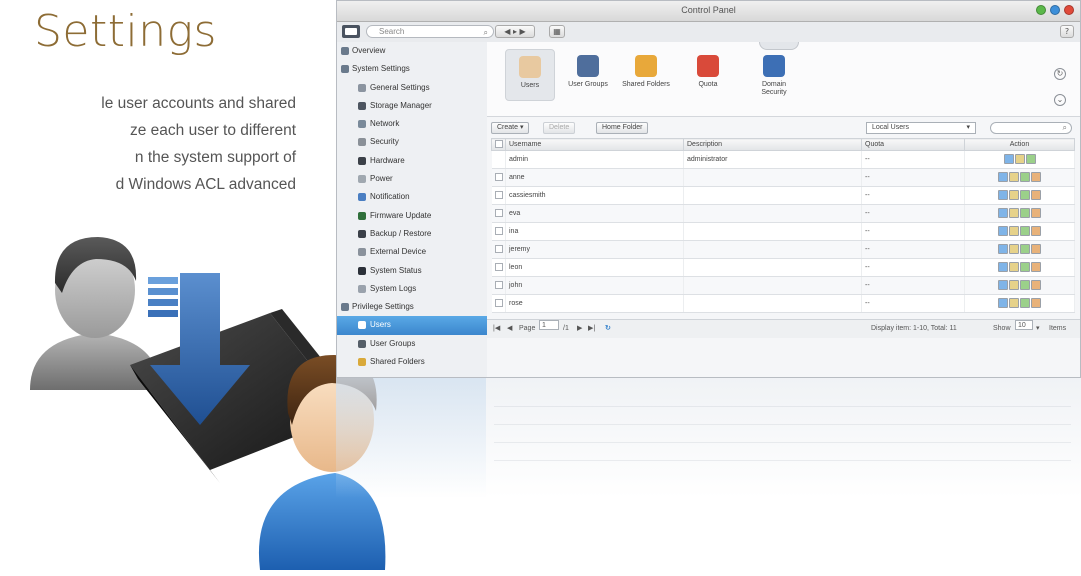 This screenshot has height=576, width=1081. I want to click on items-per-page-select: 10, so click(1024, 325).